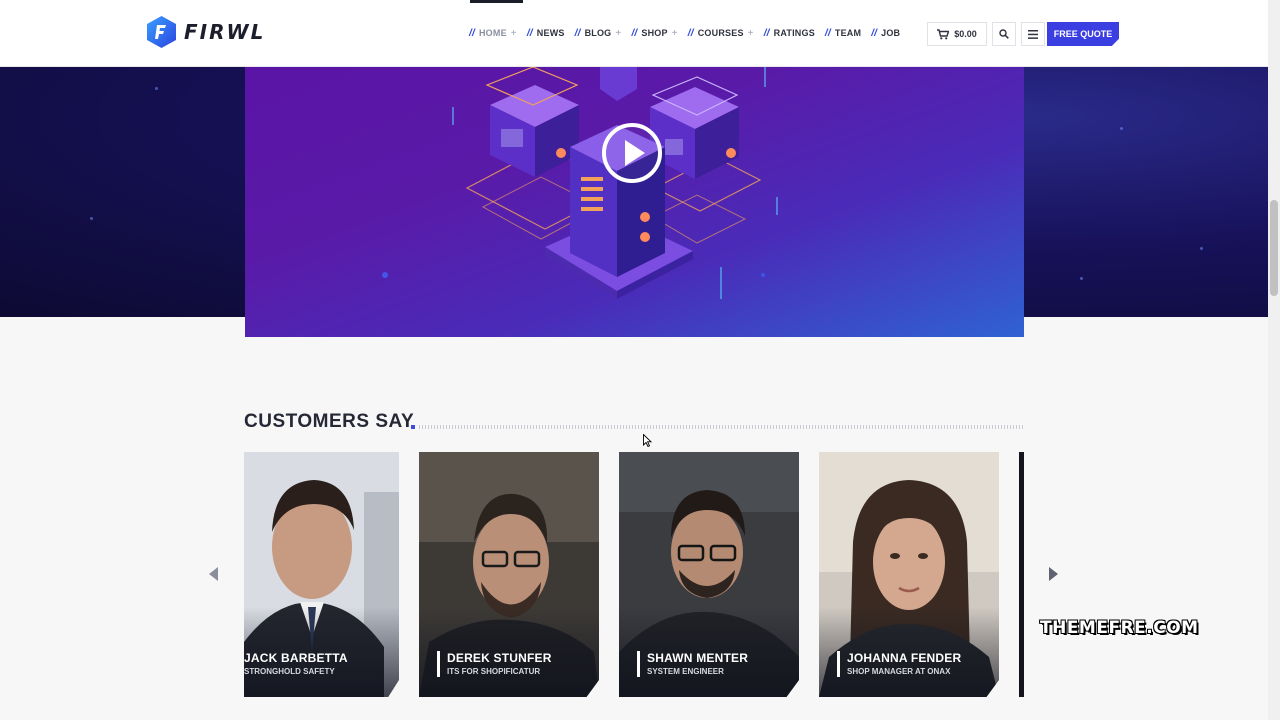 This screenshot has width=1280, height=720. Describe the element at coordinates (289, 671) in the screenshot. I see `customer-role: STRONGHOLD SAFETY` at that location.